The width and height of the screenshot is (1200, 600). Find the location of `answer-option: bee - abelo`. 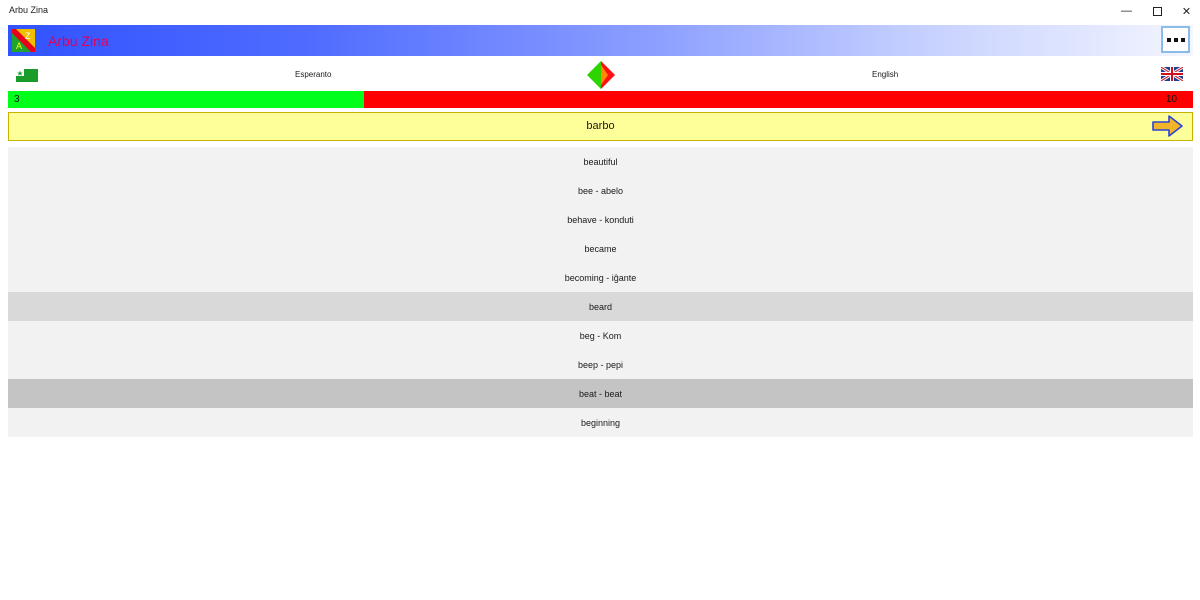

answer-option: bee - abelo is located at coordinates (600, 190).